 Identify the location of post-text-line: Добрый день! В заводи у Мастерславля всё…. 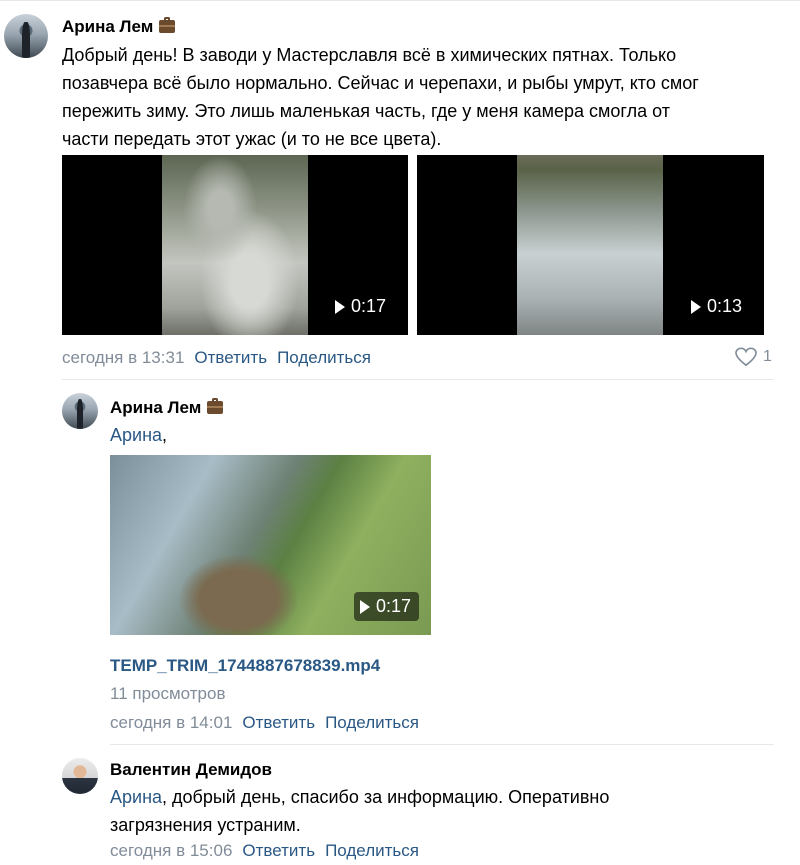
(369, 55).